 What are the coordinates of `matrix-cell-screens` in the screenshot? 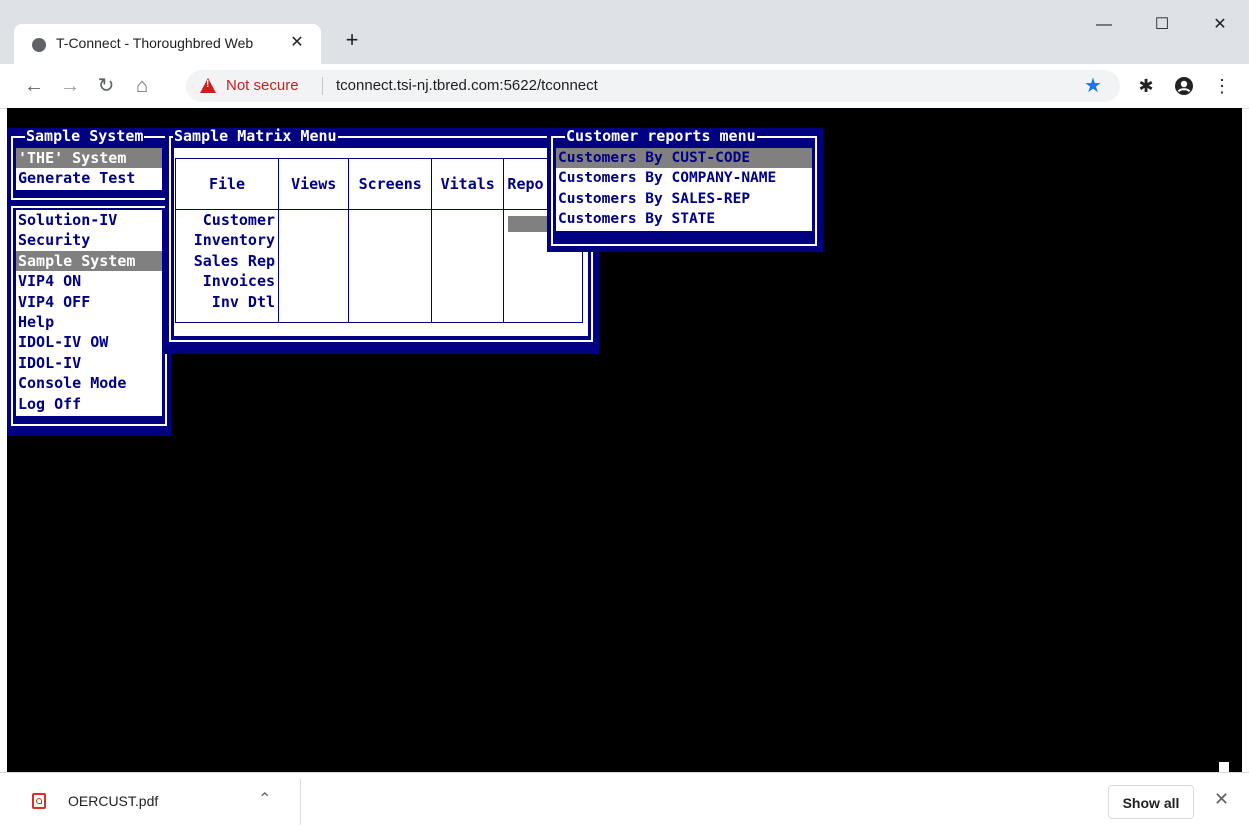 It's located at (390, 266).